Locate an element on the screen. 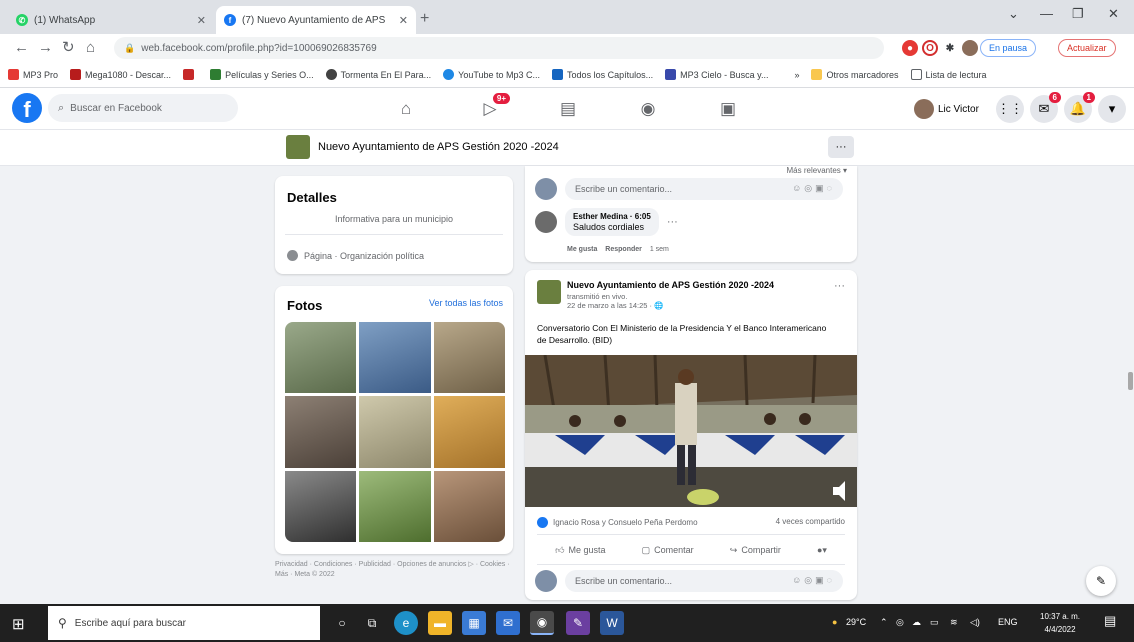  weather-temp: 29°C is located at coordinates (856, 622).